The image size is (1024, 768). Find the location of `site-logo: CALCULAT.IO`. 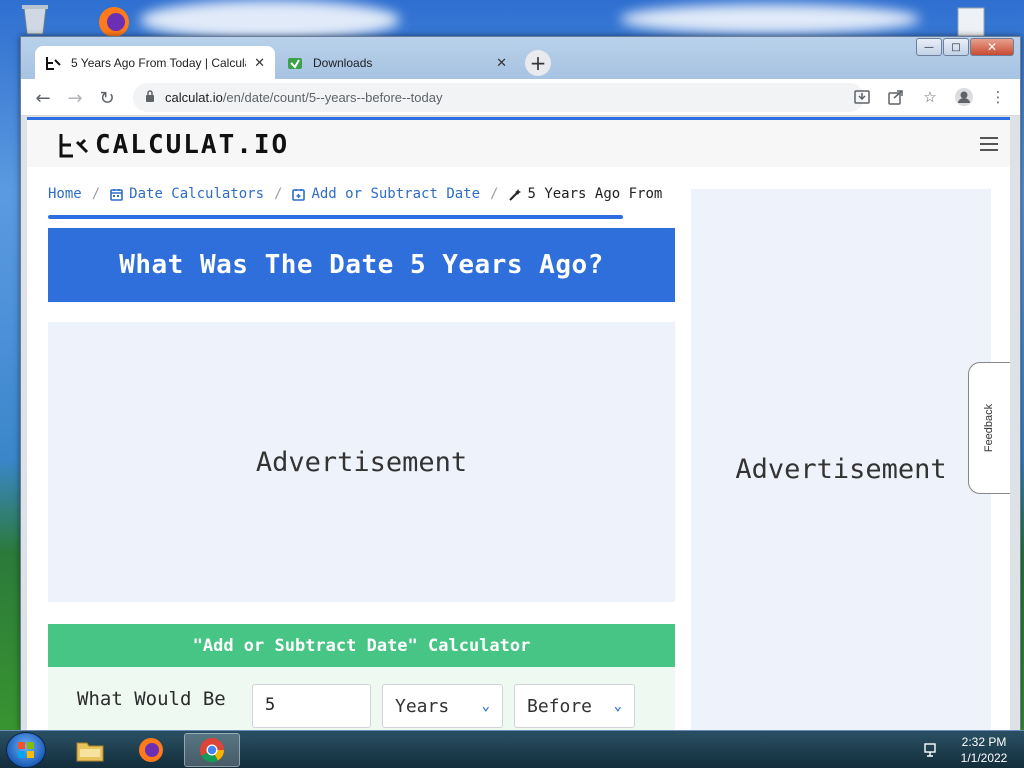

site-logo: CALCULAT.IO is located at coordinates (173, 145).